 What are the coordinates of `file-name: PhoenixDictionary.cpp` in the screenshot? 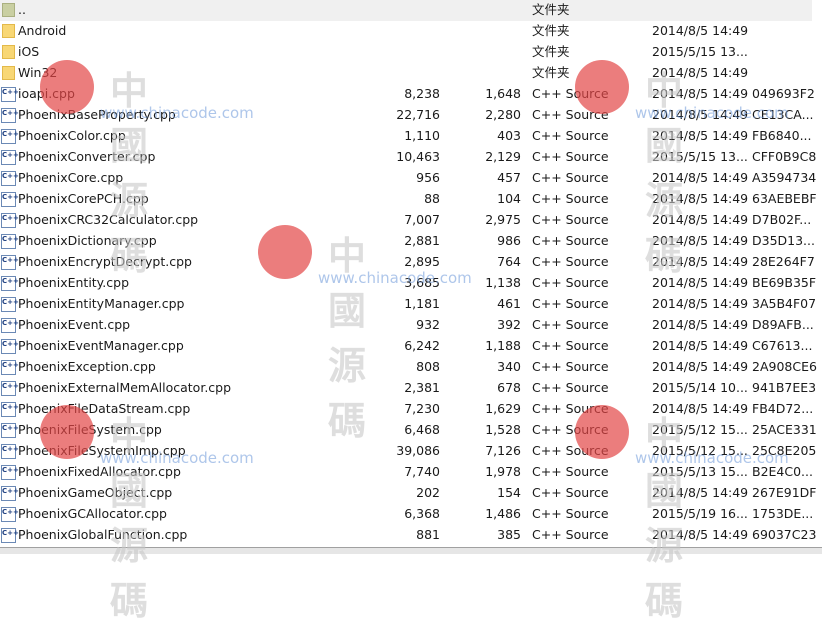 It's located at (87, 240).